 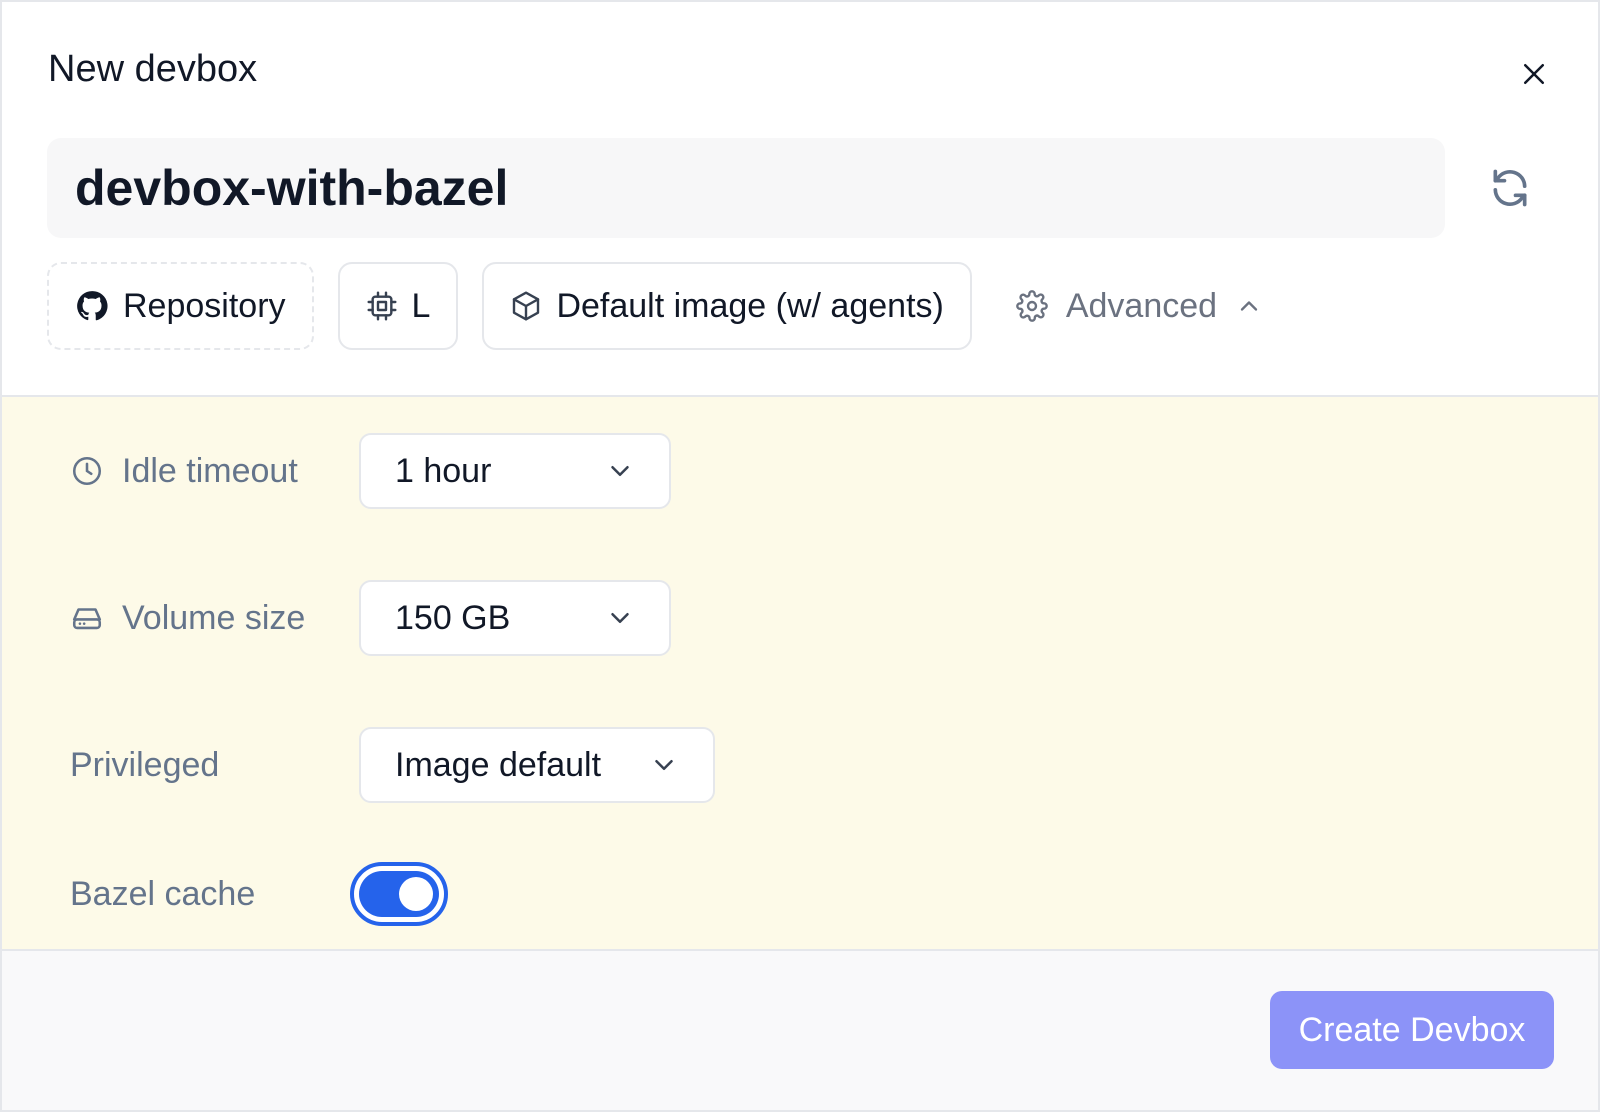 What do you see at coordinates (1249, 306) in the screenshot?
I see `chevron-up-icon` at bounding box center [1249, 306].